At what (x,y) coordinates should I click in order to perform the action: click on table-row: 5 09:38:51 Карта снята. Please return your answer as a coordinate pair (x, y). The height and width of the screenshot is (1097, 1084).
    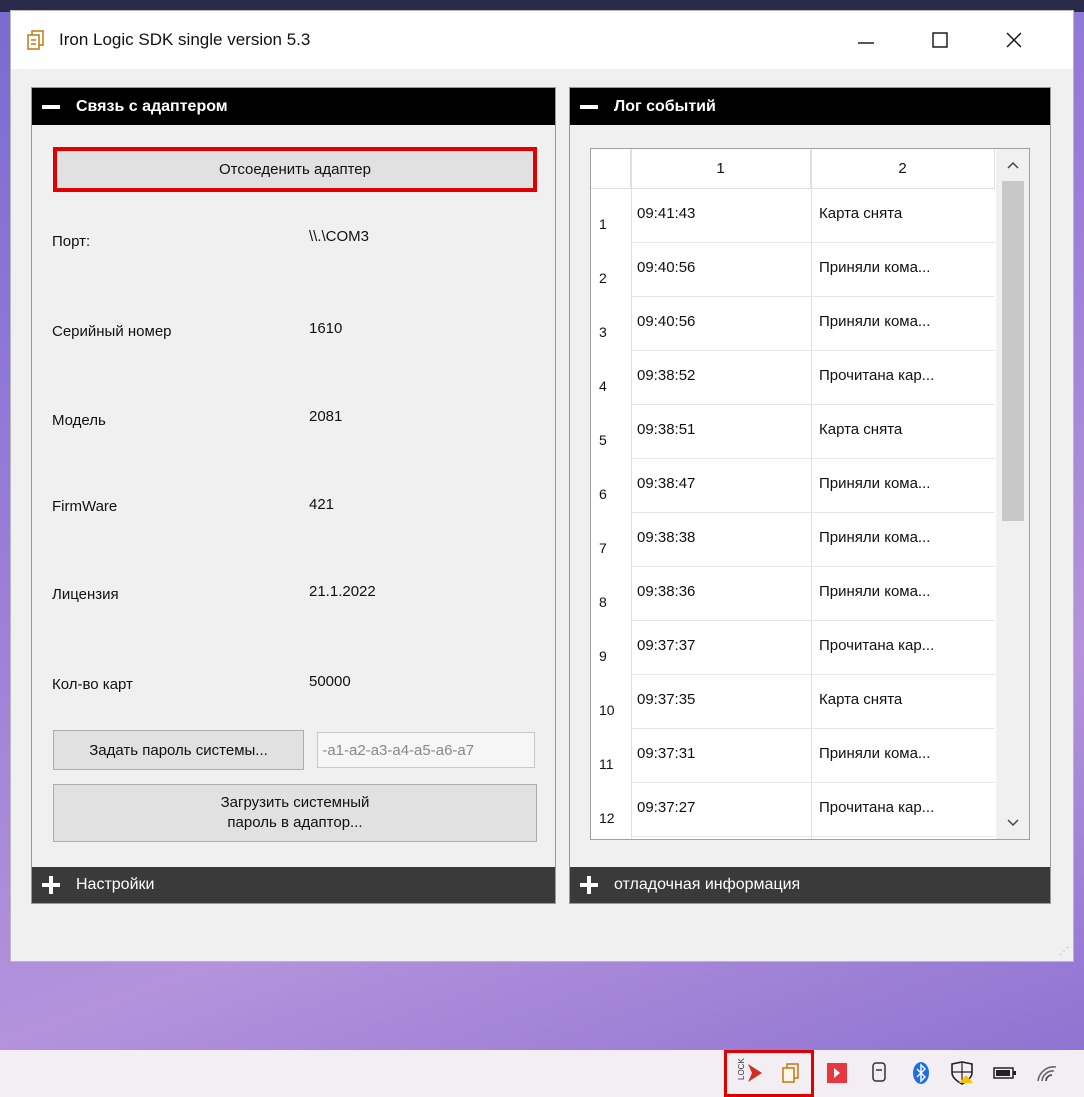
    Looking at the image, I should click on (793, 432).